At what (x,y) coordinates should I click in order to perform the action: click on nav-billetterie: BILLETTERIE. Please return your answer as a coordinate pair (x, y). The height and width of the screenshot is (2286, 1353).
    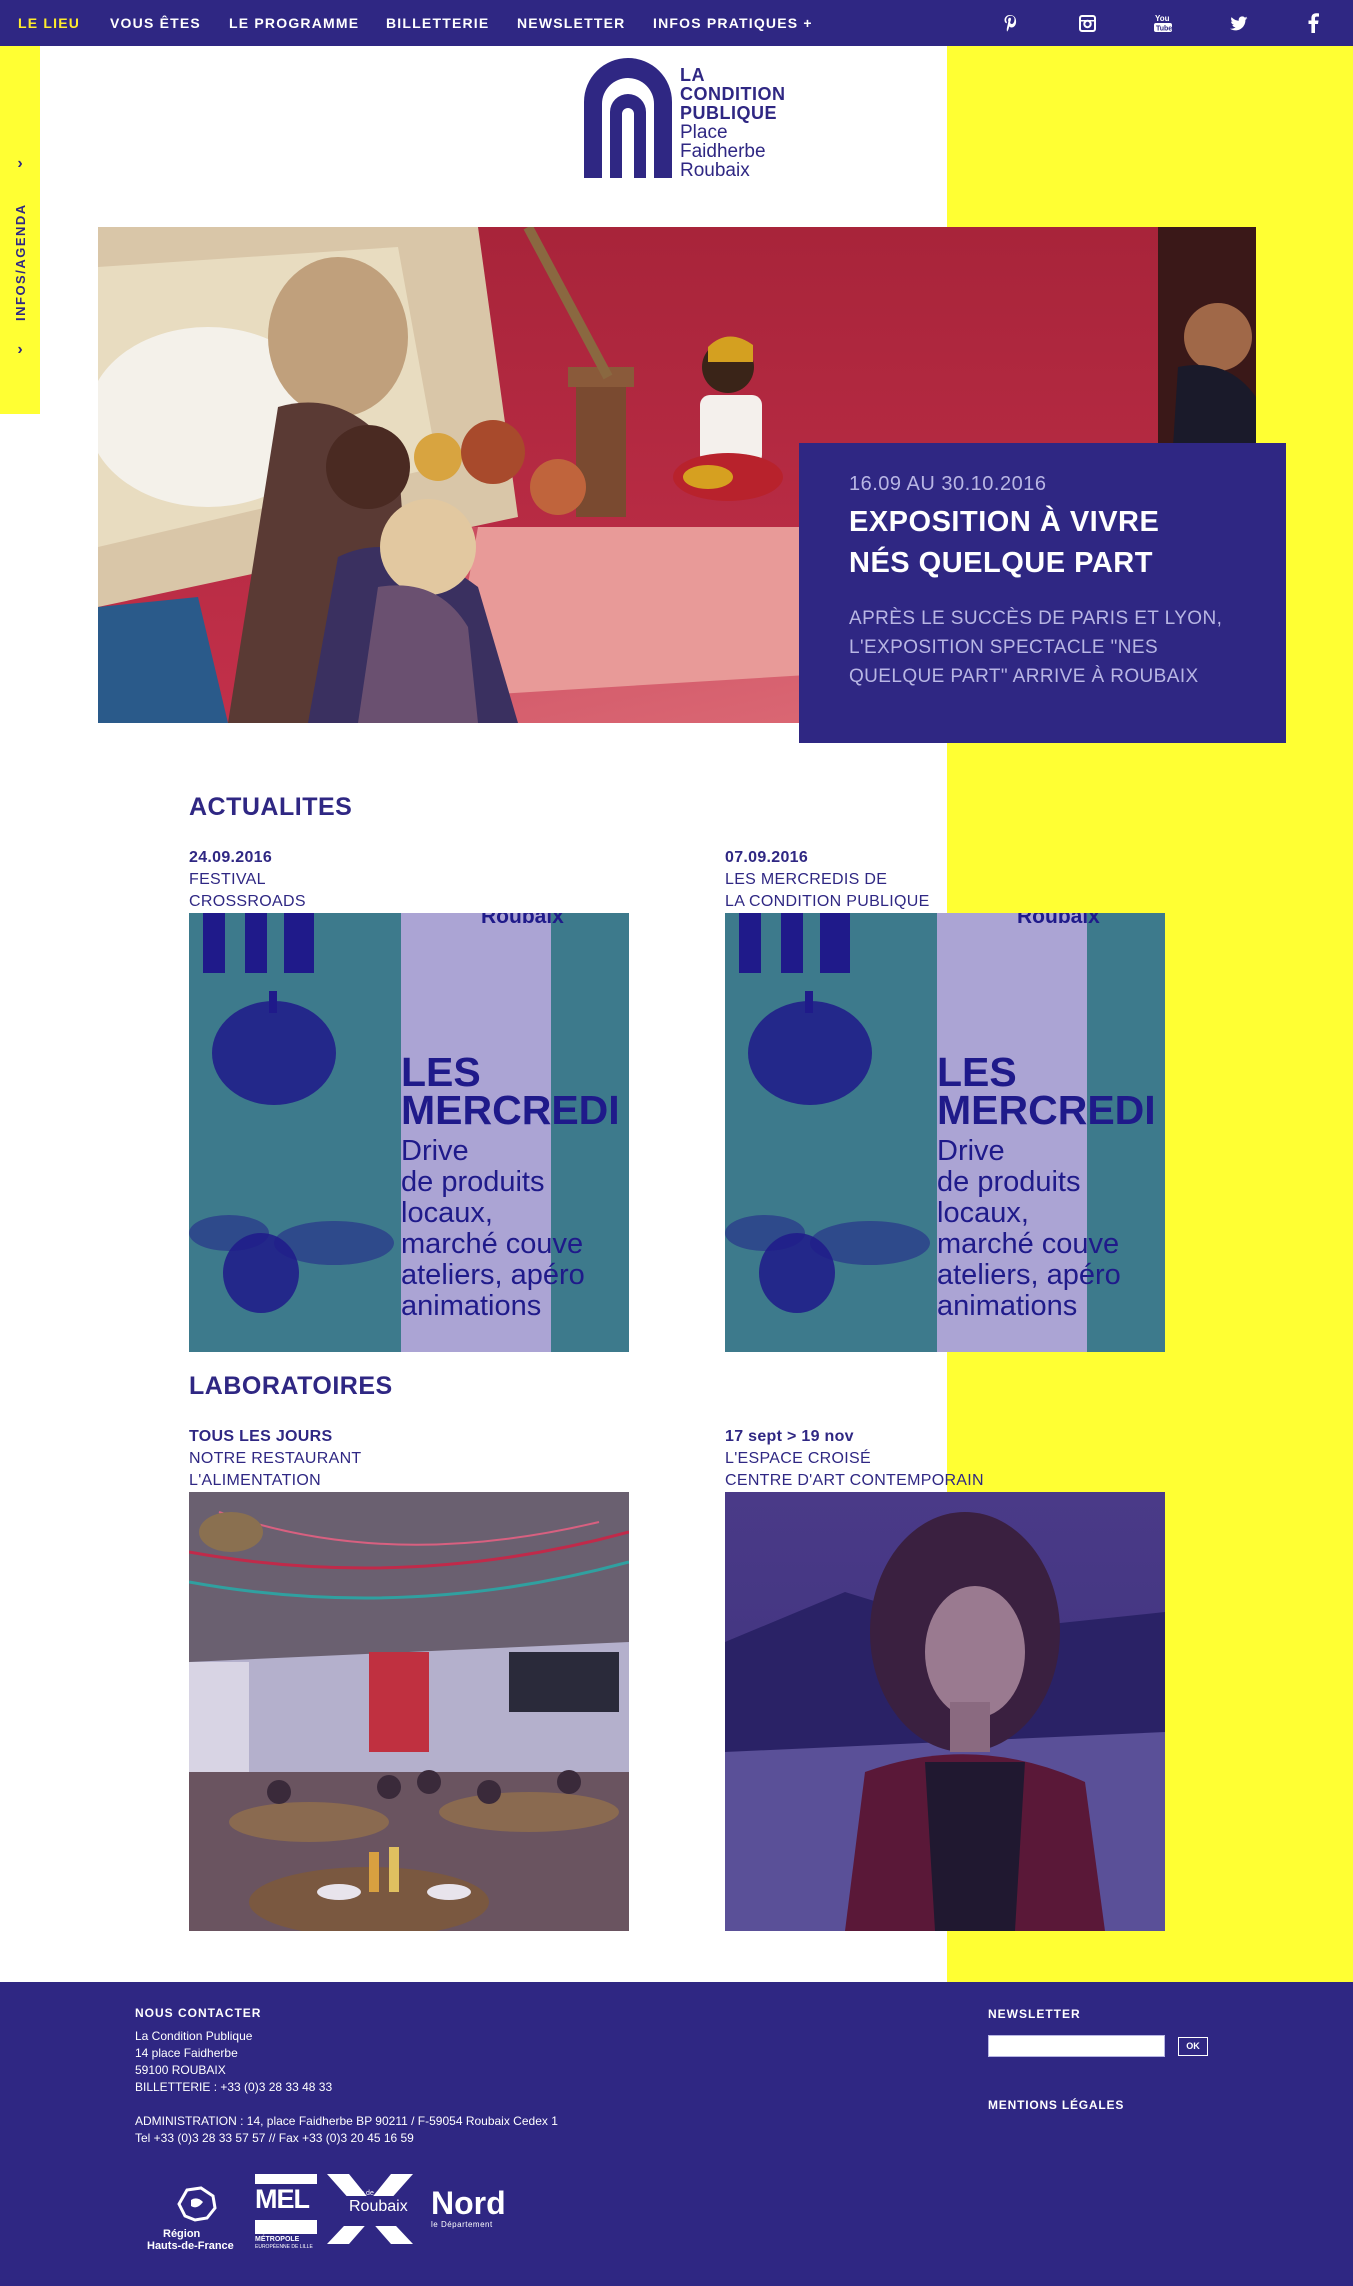
    Looking at the image, I should click on (437, 23).